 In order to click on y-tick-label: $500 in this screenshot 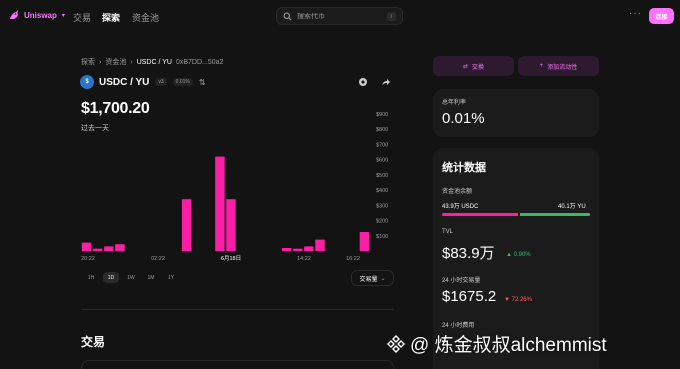, I will do `click(382, 176)`.